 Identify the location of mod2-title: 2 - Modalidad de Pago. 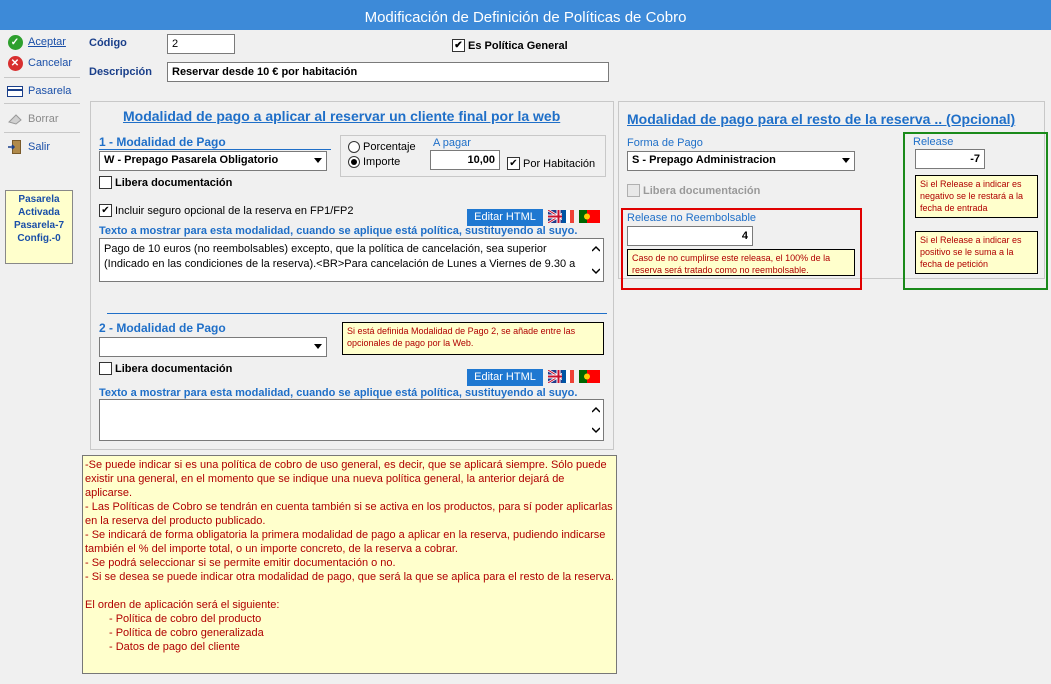
(162, 328).